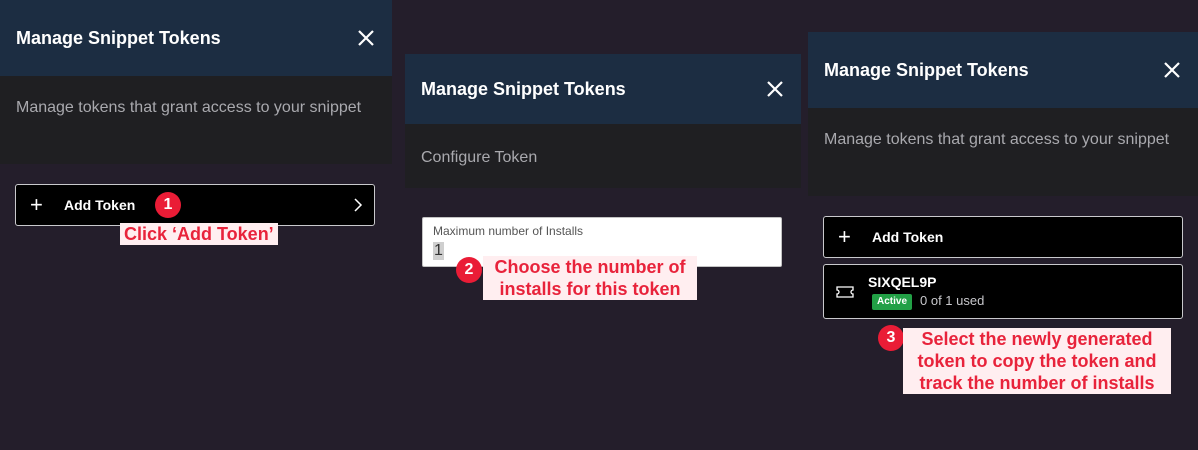 The image size is (1198, 450). What do you see at coordinates (902, 282) in the screenshot?
I see `token-code: SIXQEL9P` at bounding box center [902, 282].